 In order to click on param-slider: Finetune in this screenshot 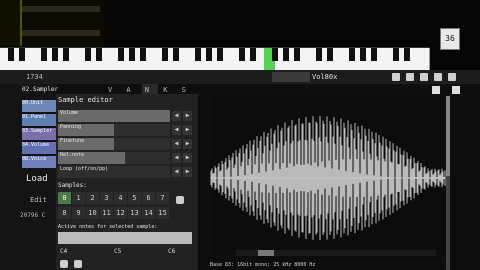, I will do `click(114, 144)`.